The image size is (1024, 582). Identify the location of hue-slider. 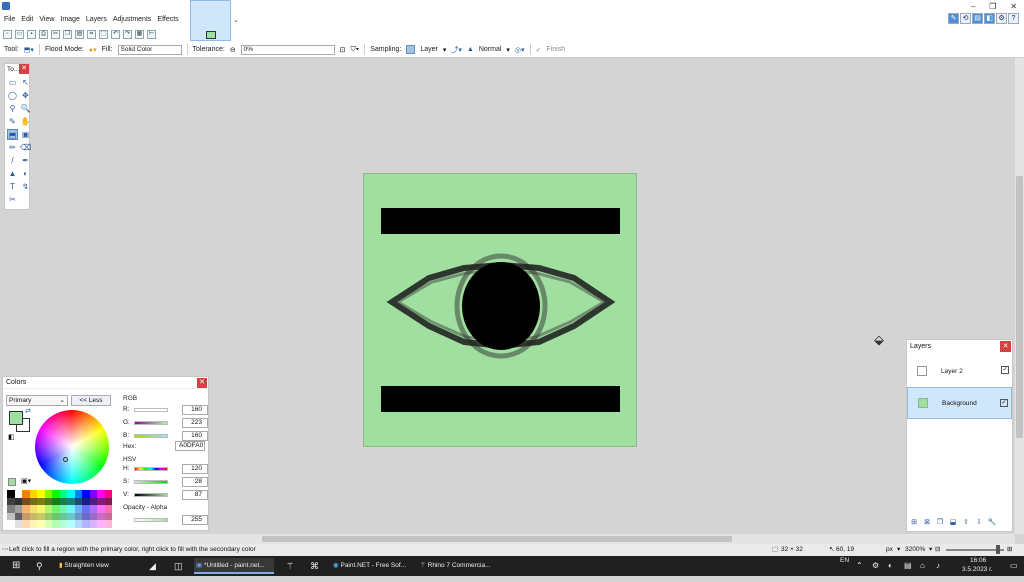
(151, 468).